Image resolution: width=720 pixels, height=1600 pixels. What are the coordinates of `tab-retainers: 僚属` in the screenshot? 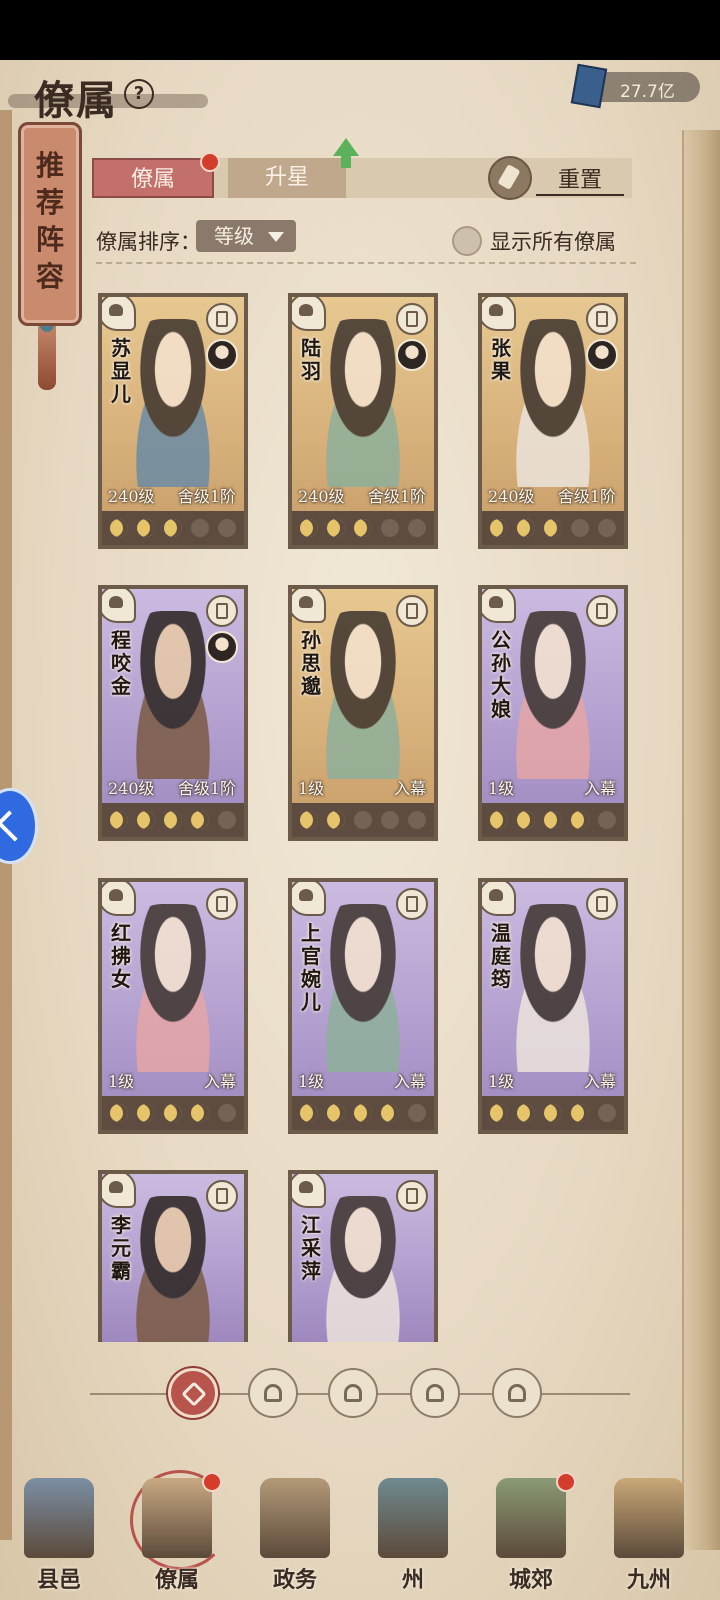 It's located at (153, 178).